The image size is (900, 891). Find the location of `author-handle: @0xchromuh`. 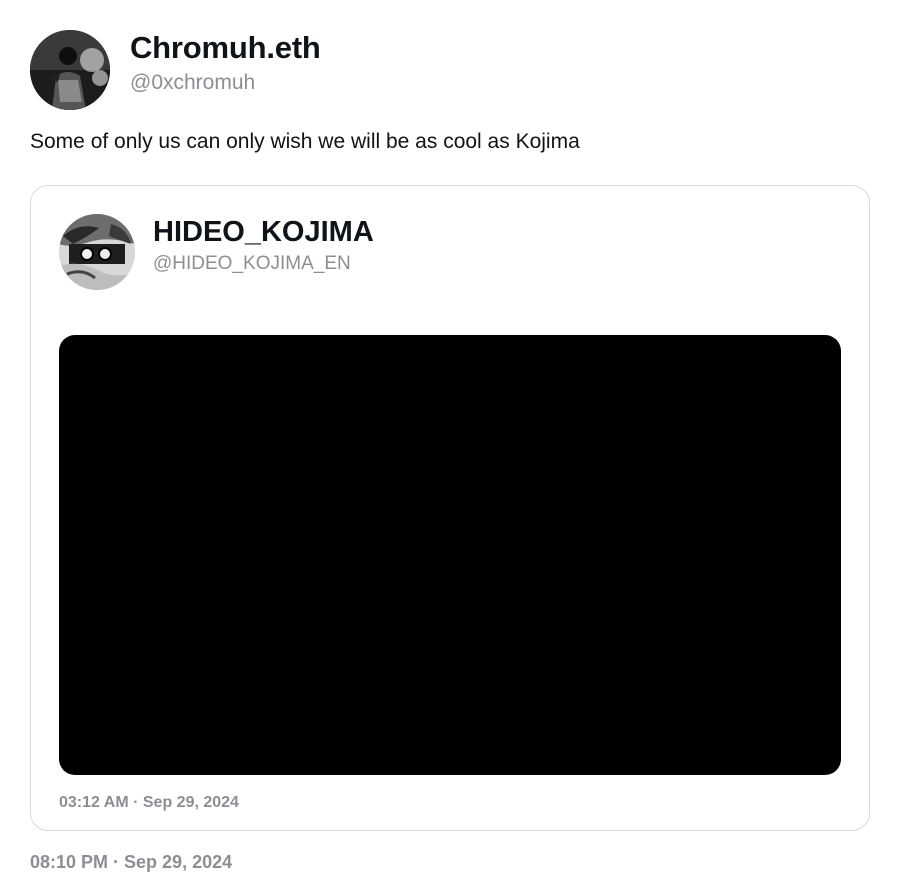

author-handle: @0xchromuh is located at coordinates (192, 83).